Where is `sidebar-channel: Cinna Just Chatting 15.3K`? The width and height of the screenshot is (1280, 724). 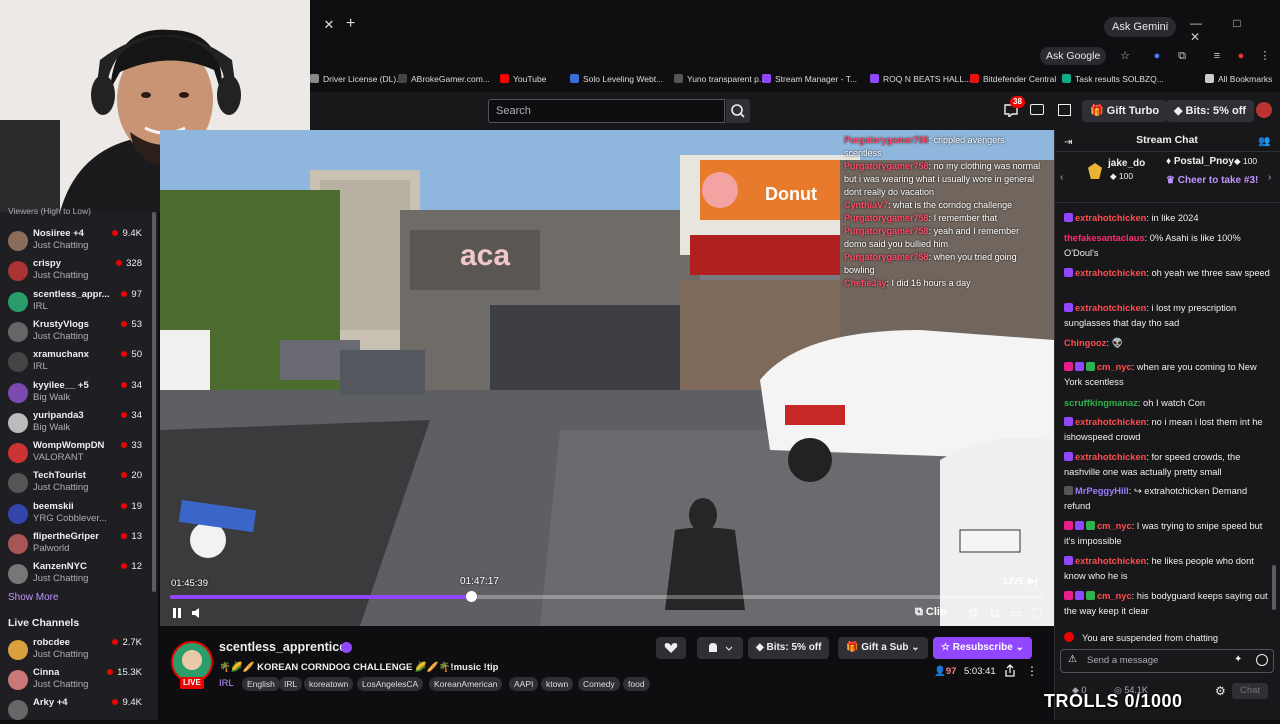 sidebar-channel: Cinna Just Chatting 15.3K is located at coordinates (75, 679).